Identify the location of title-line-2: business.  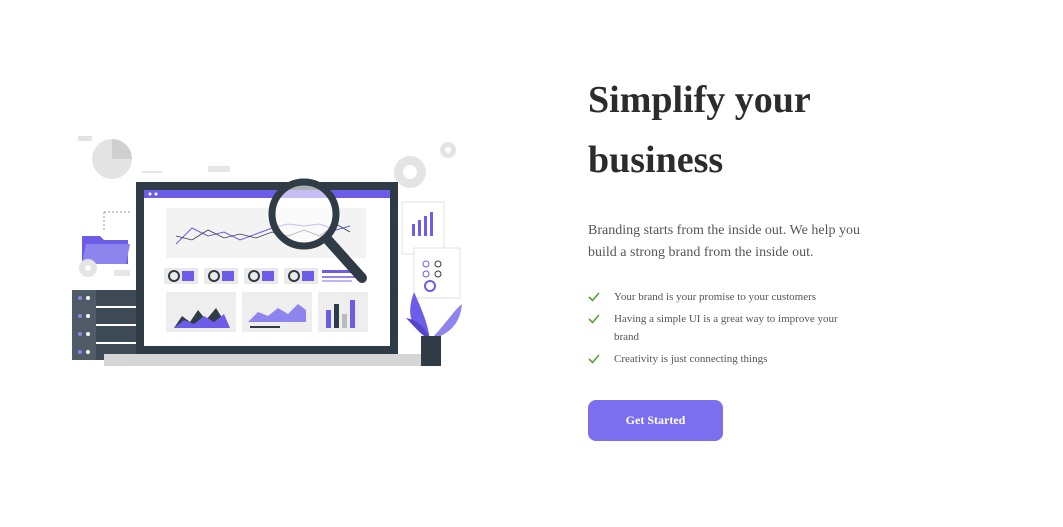
(656, 160).